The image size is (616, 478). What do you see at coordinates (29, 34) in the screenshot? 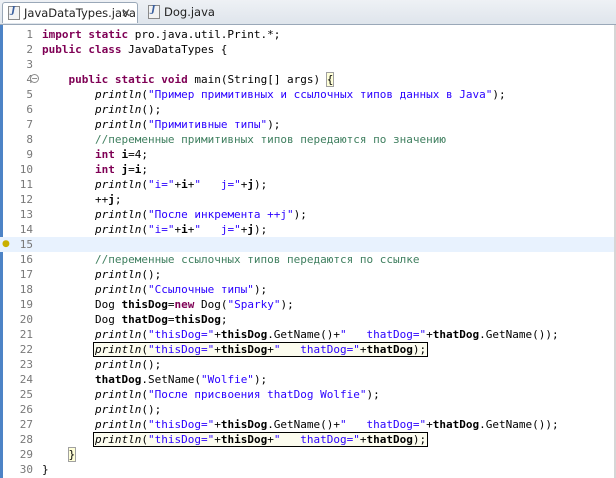
I see `line-number: 1` at bounding box center [29, 34].